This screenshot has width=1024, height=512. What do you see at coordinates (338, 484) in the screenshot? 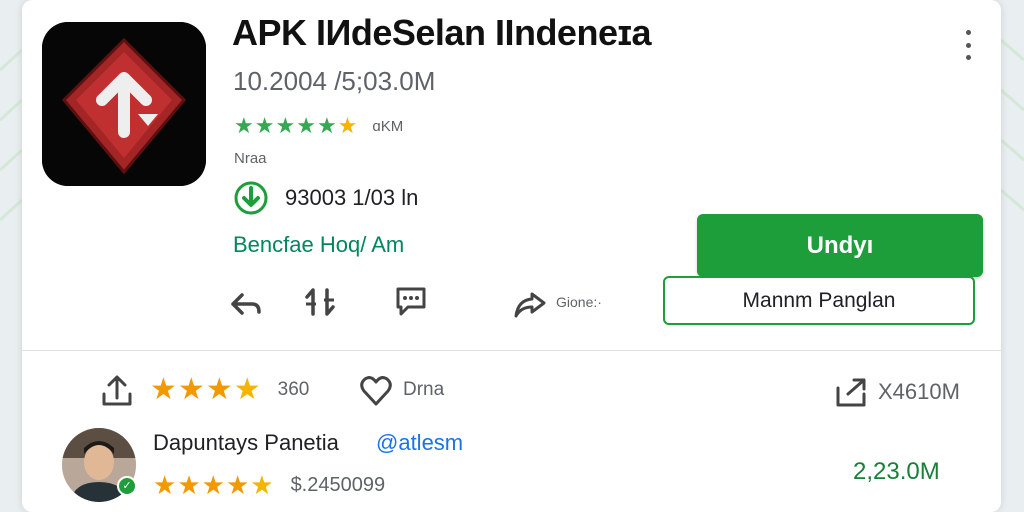
I see `review-meta: $.2450099` at bounding box center [338, 484].